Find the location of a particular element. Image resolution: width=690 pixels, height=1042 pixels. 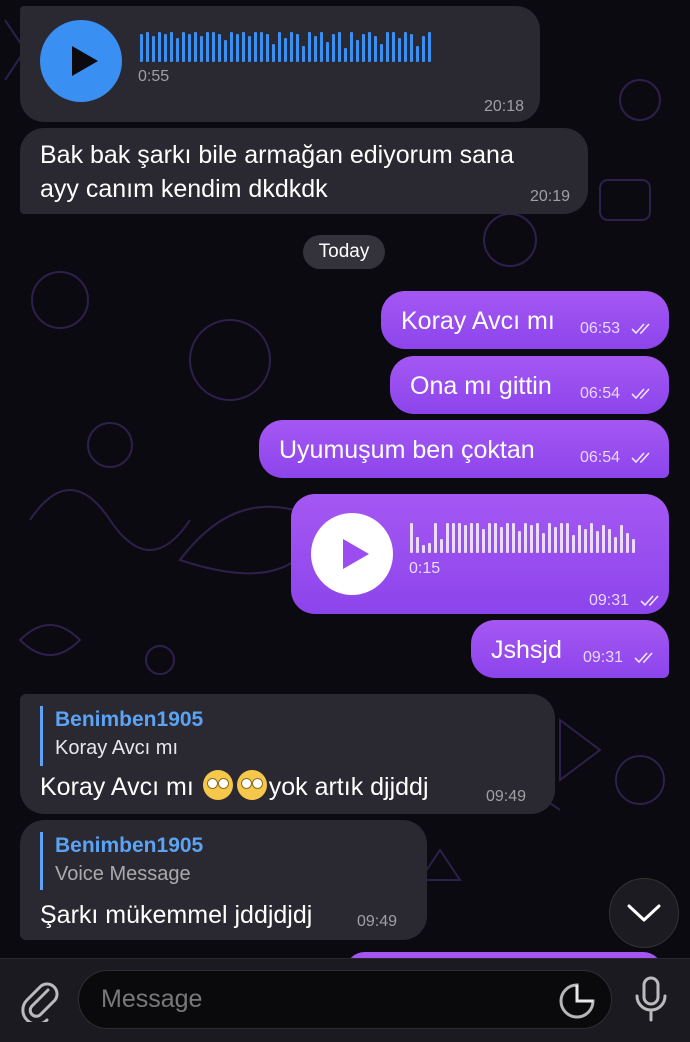

message-time: 20:19 is located at coordinates (549, 196).